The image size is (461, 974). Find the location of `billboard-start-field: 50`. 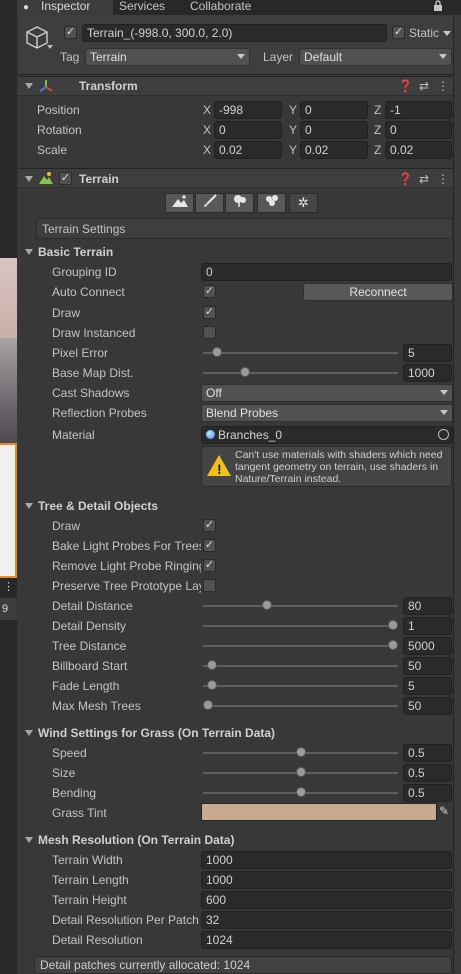

billboard-start-field: 50 is located at coordinates (427, 666).